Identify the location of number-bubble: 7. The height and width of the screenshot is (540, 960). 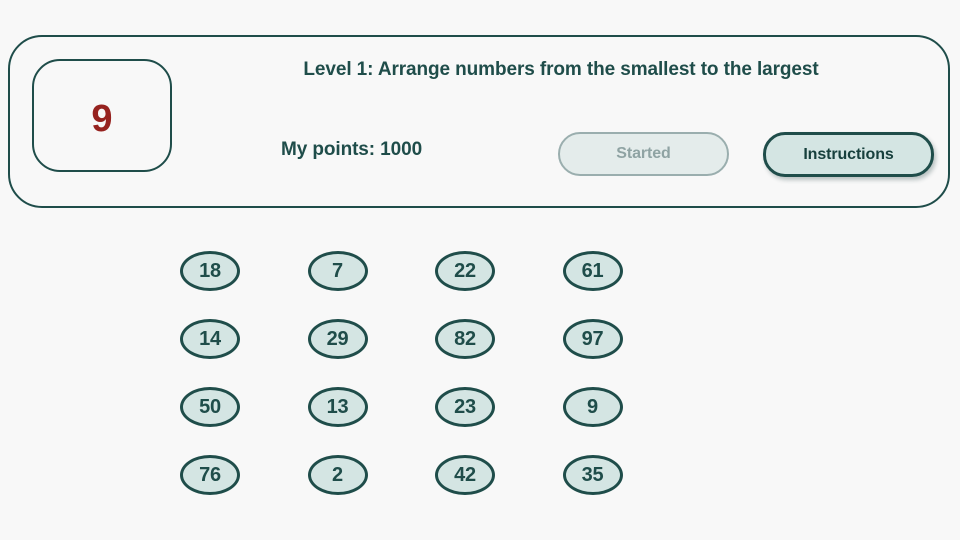
(337, 271).